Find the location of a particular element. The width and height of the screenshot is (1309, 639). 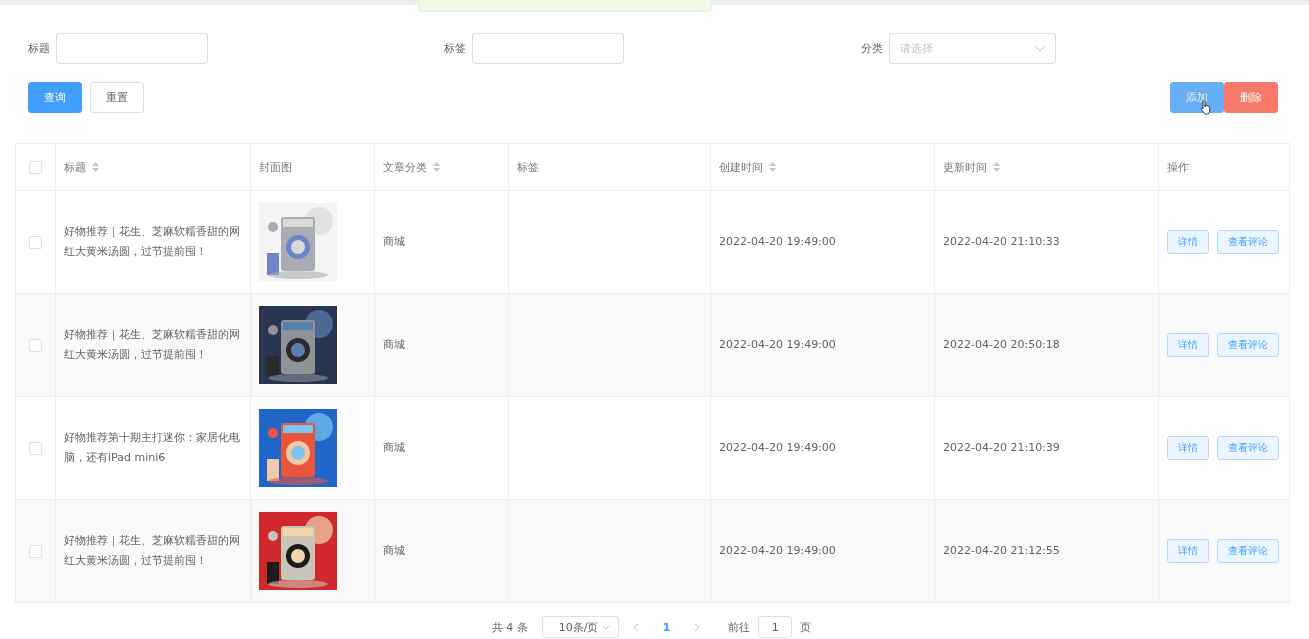

toolbar-button: 查询 is located at coordinates (55, 97).